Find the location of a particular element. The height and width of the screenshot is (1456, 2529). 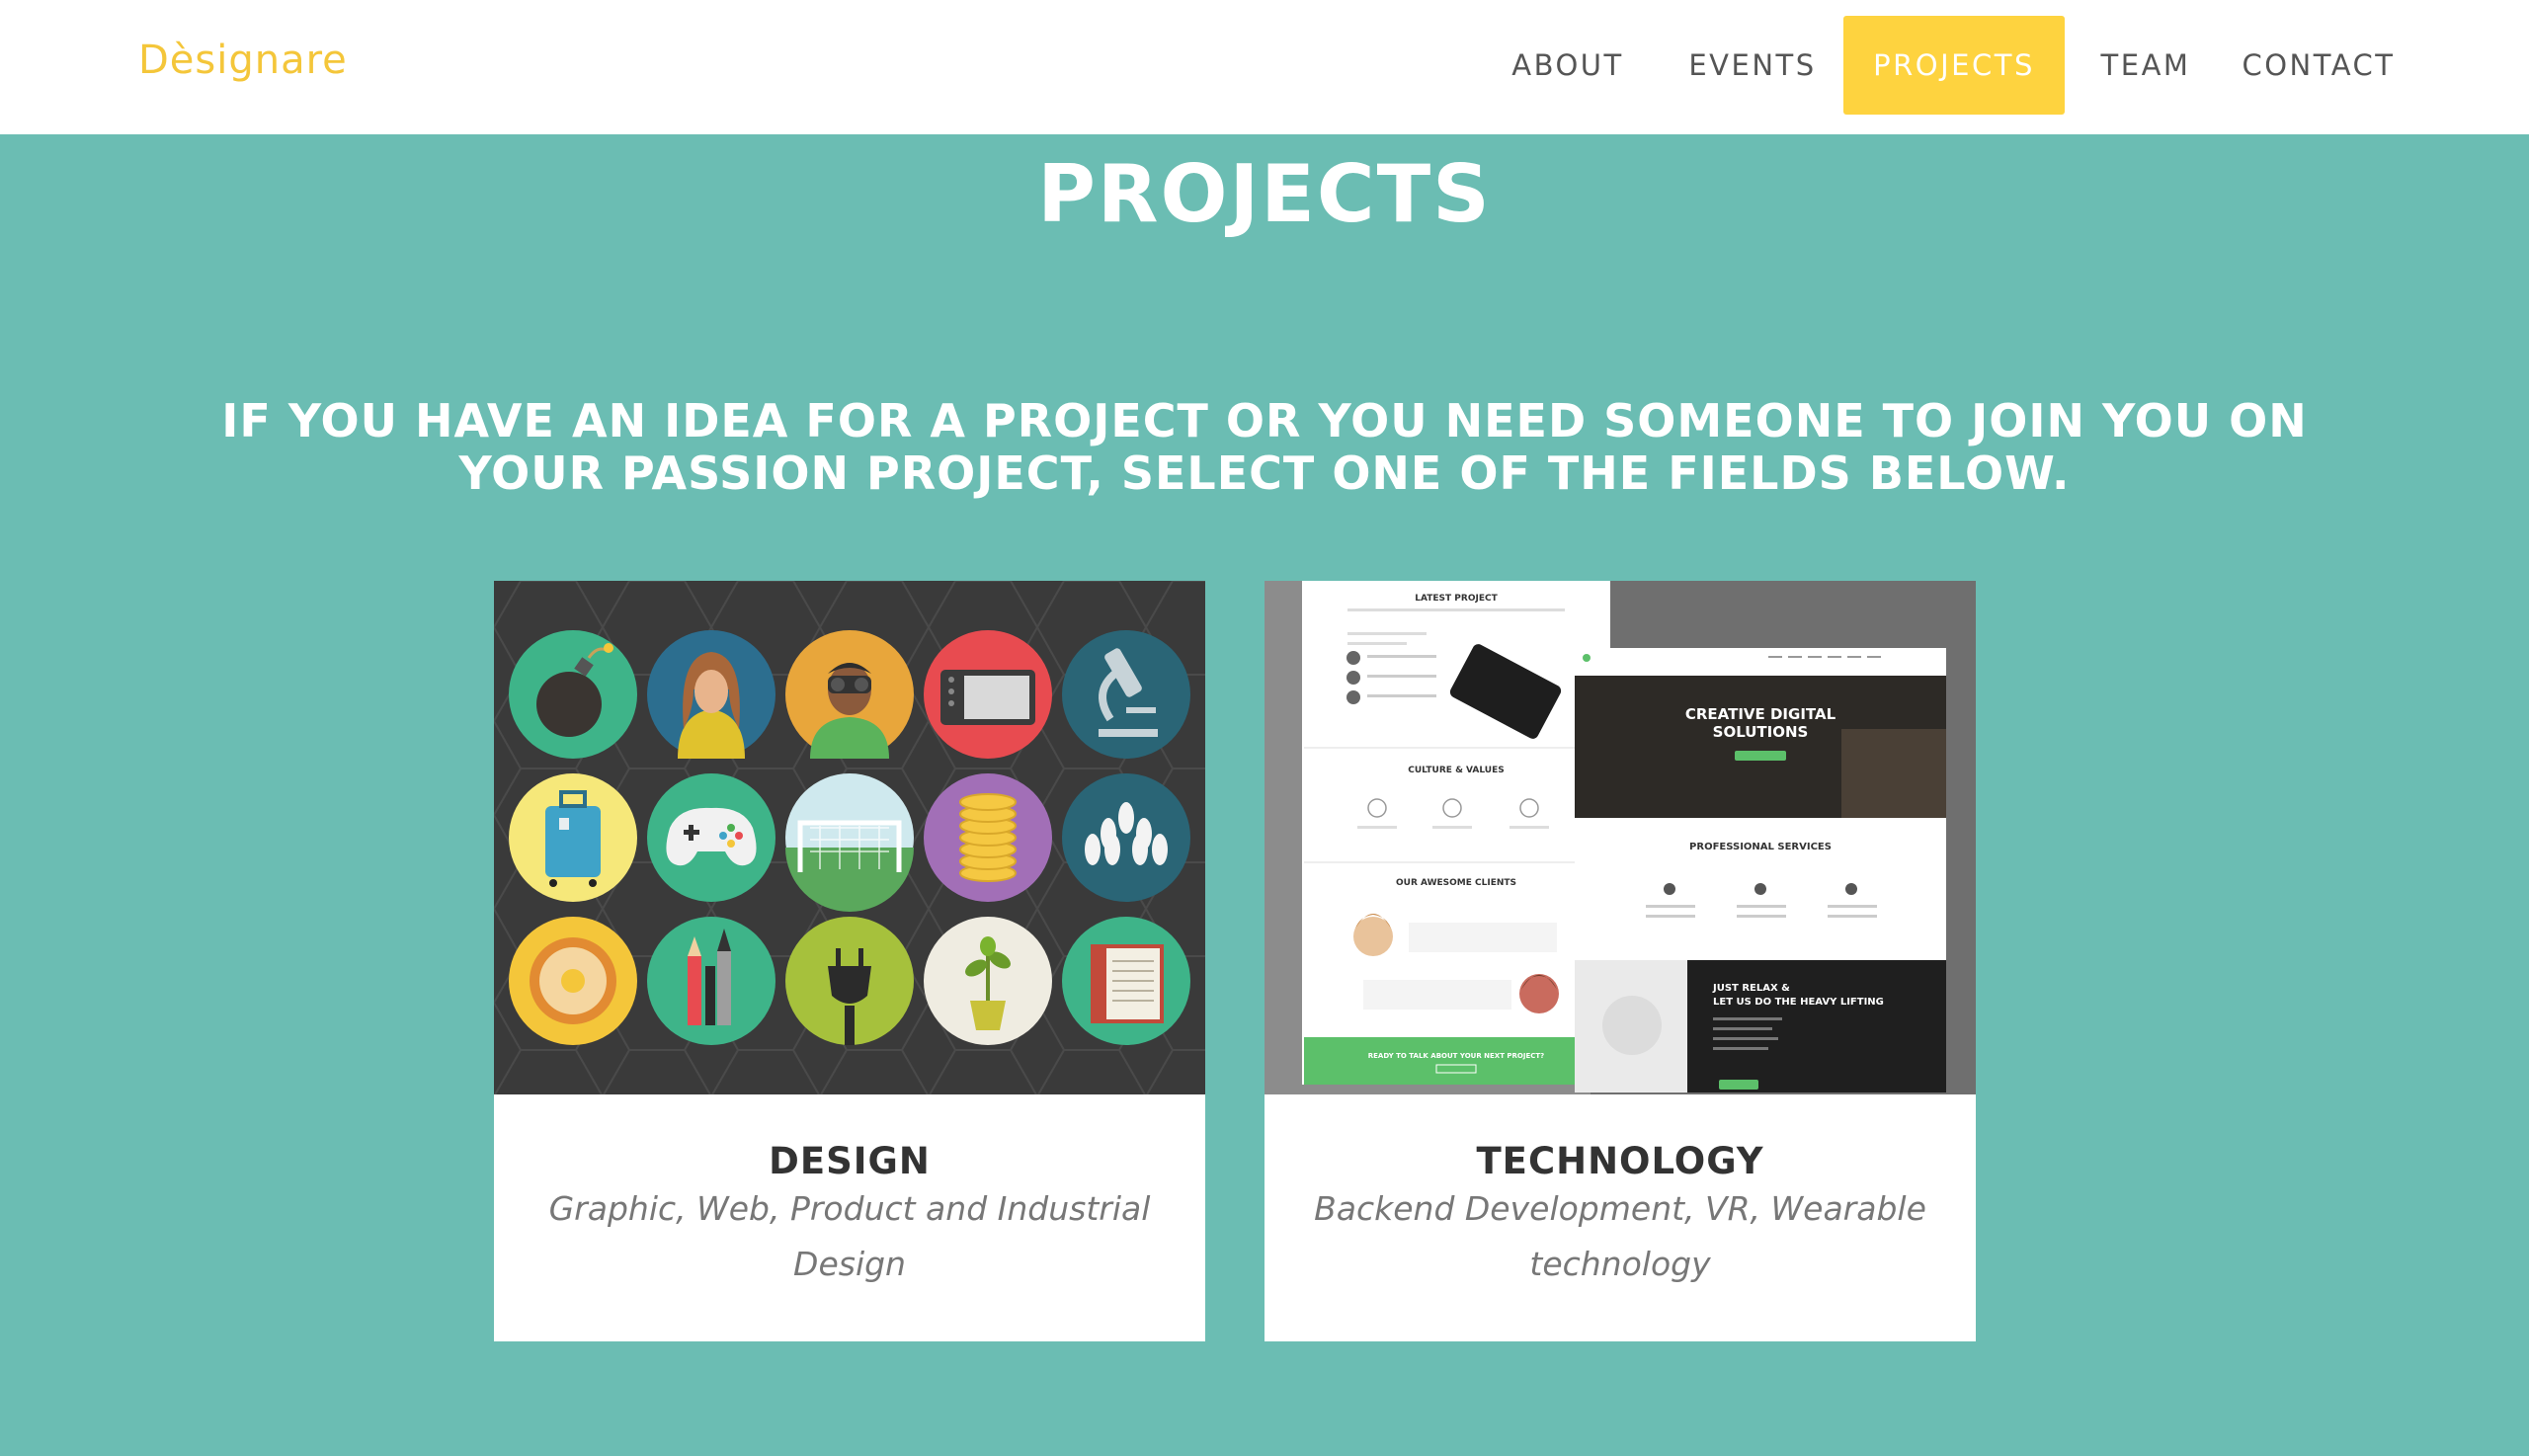

nav-item-contact: CONTACT is located at coordinates (2318, 65).